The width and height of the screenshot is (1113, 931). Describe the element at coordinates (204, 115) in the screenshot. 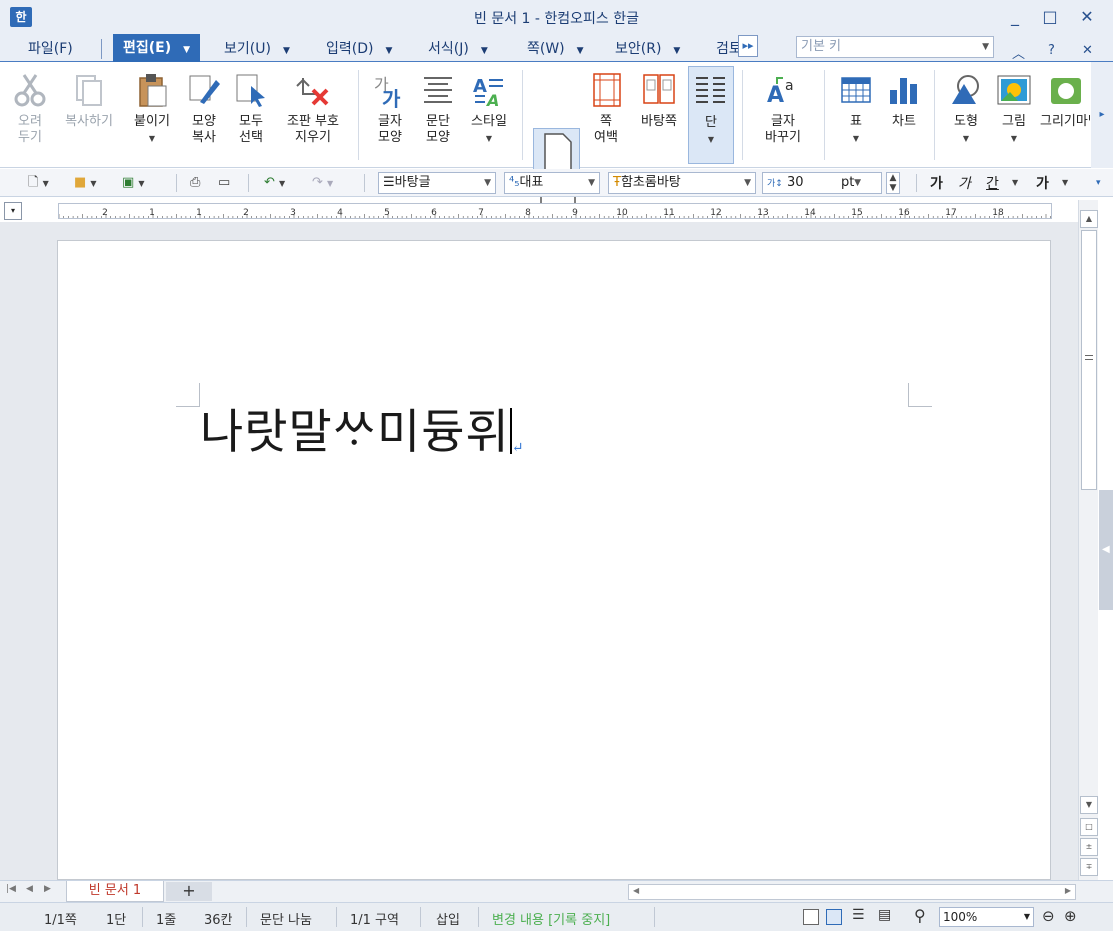

I see `format-copy-button: 모양 복사` at that location.